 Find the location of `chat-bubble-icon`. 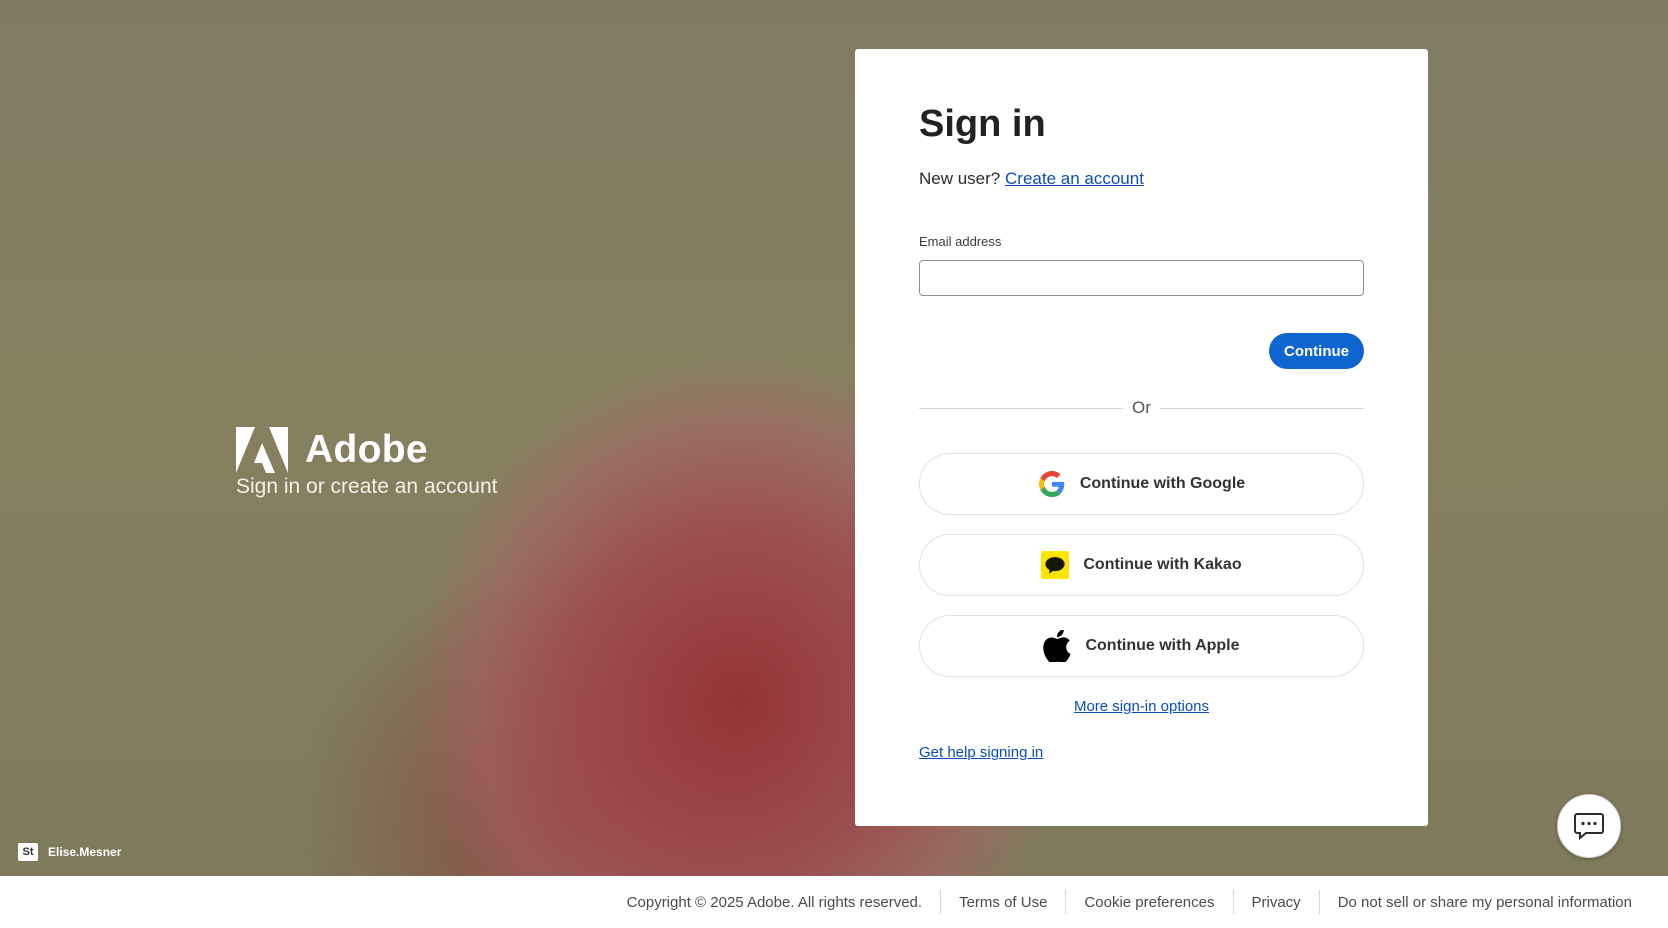

chat-bubble-icon is located at coordinates (1589, 826).